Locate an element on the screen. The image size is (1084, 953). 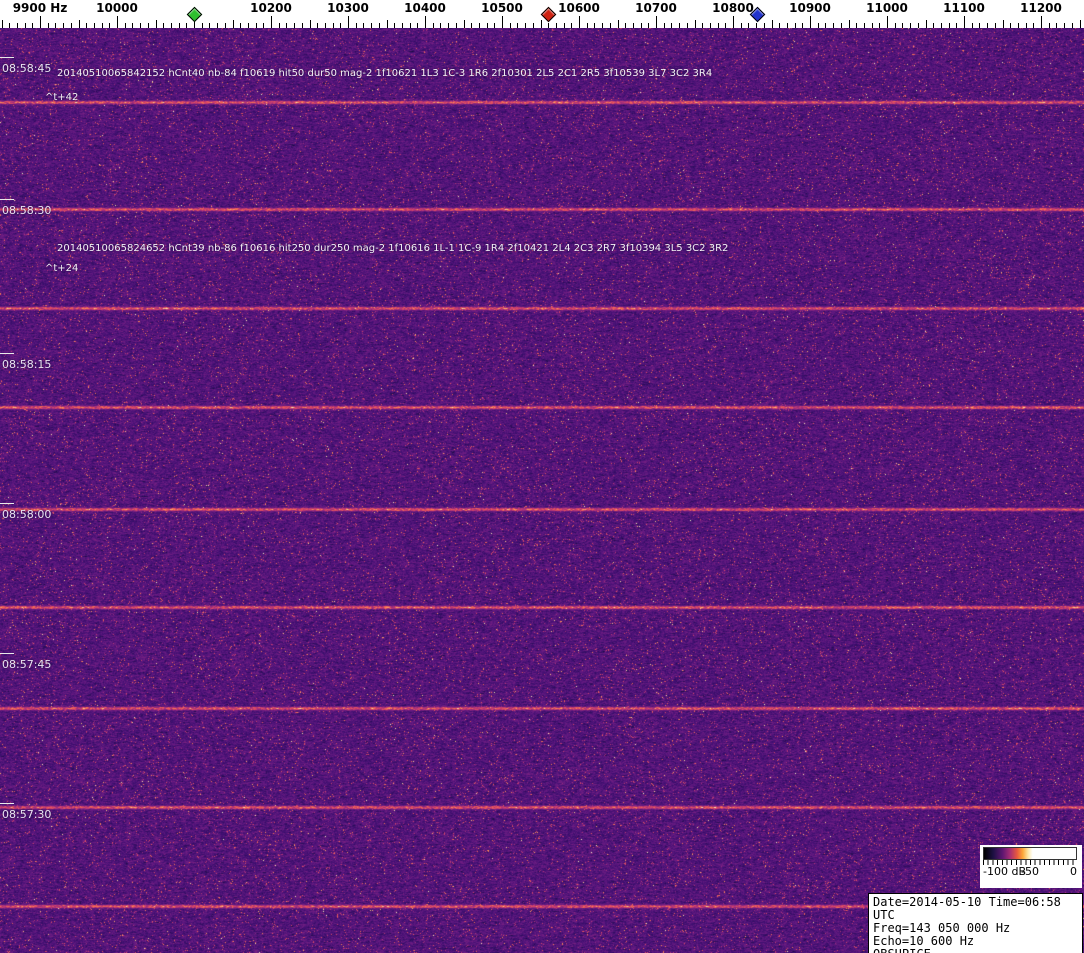
freq-marker-red-icon is located at coordinates (548, 14).